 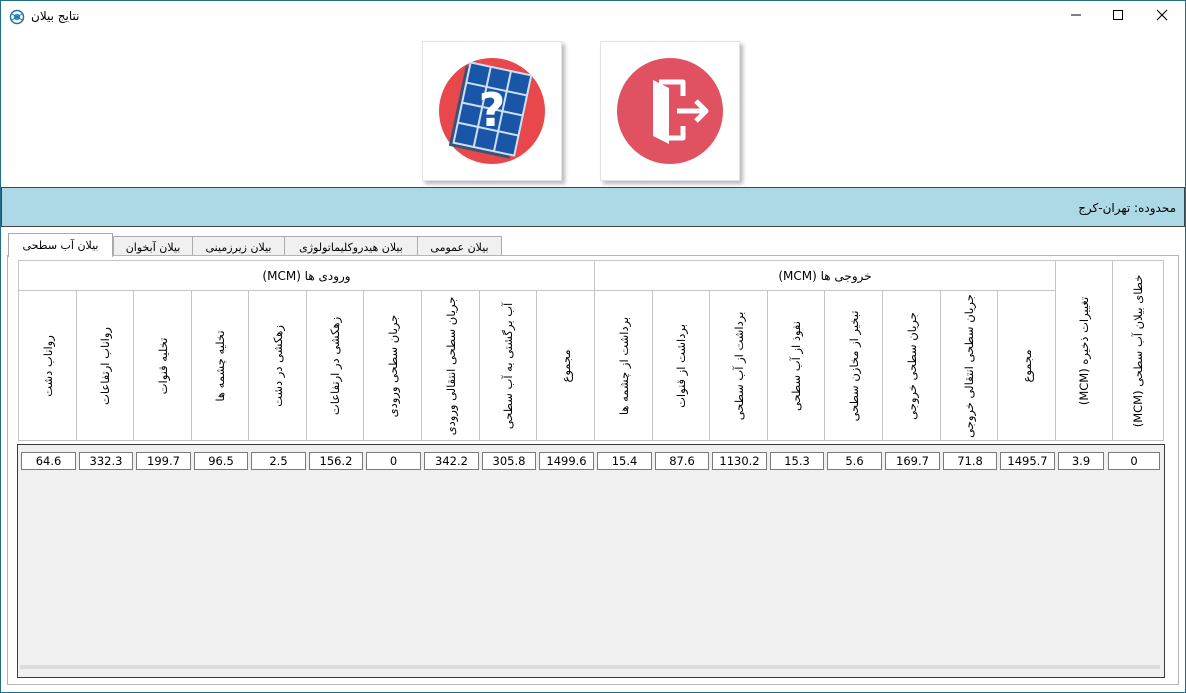 I want to click on tab-label: بیلان عمومی, so click(x=459, y=247).